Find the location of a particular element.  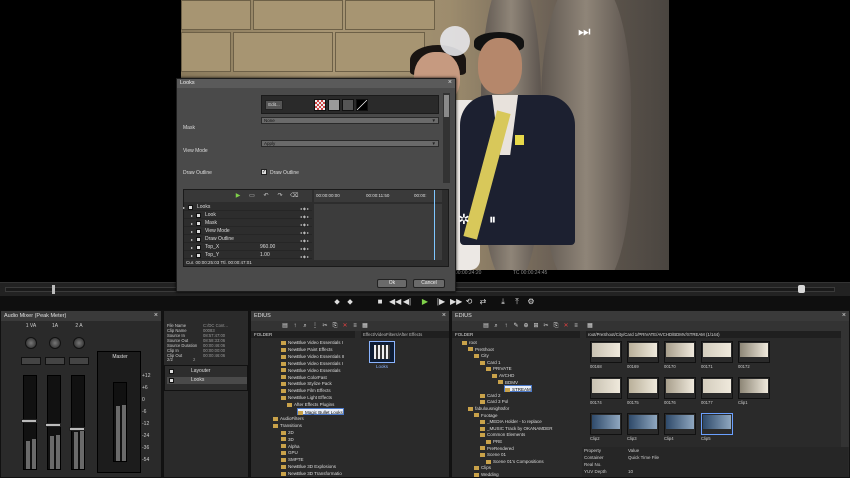

play-icon: ▶ is located at coordinates (425, 302).